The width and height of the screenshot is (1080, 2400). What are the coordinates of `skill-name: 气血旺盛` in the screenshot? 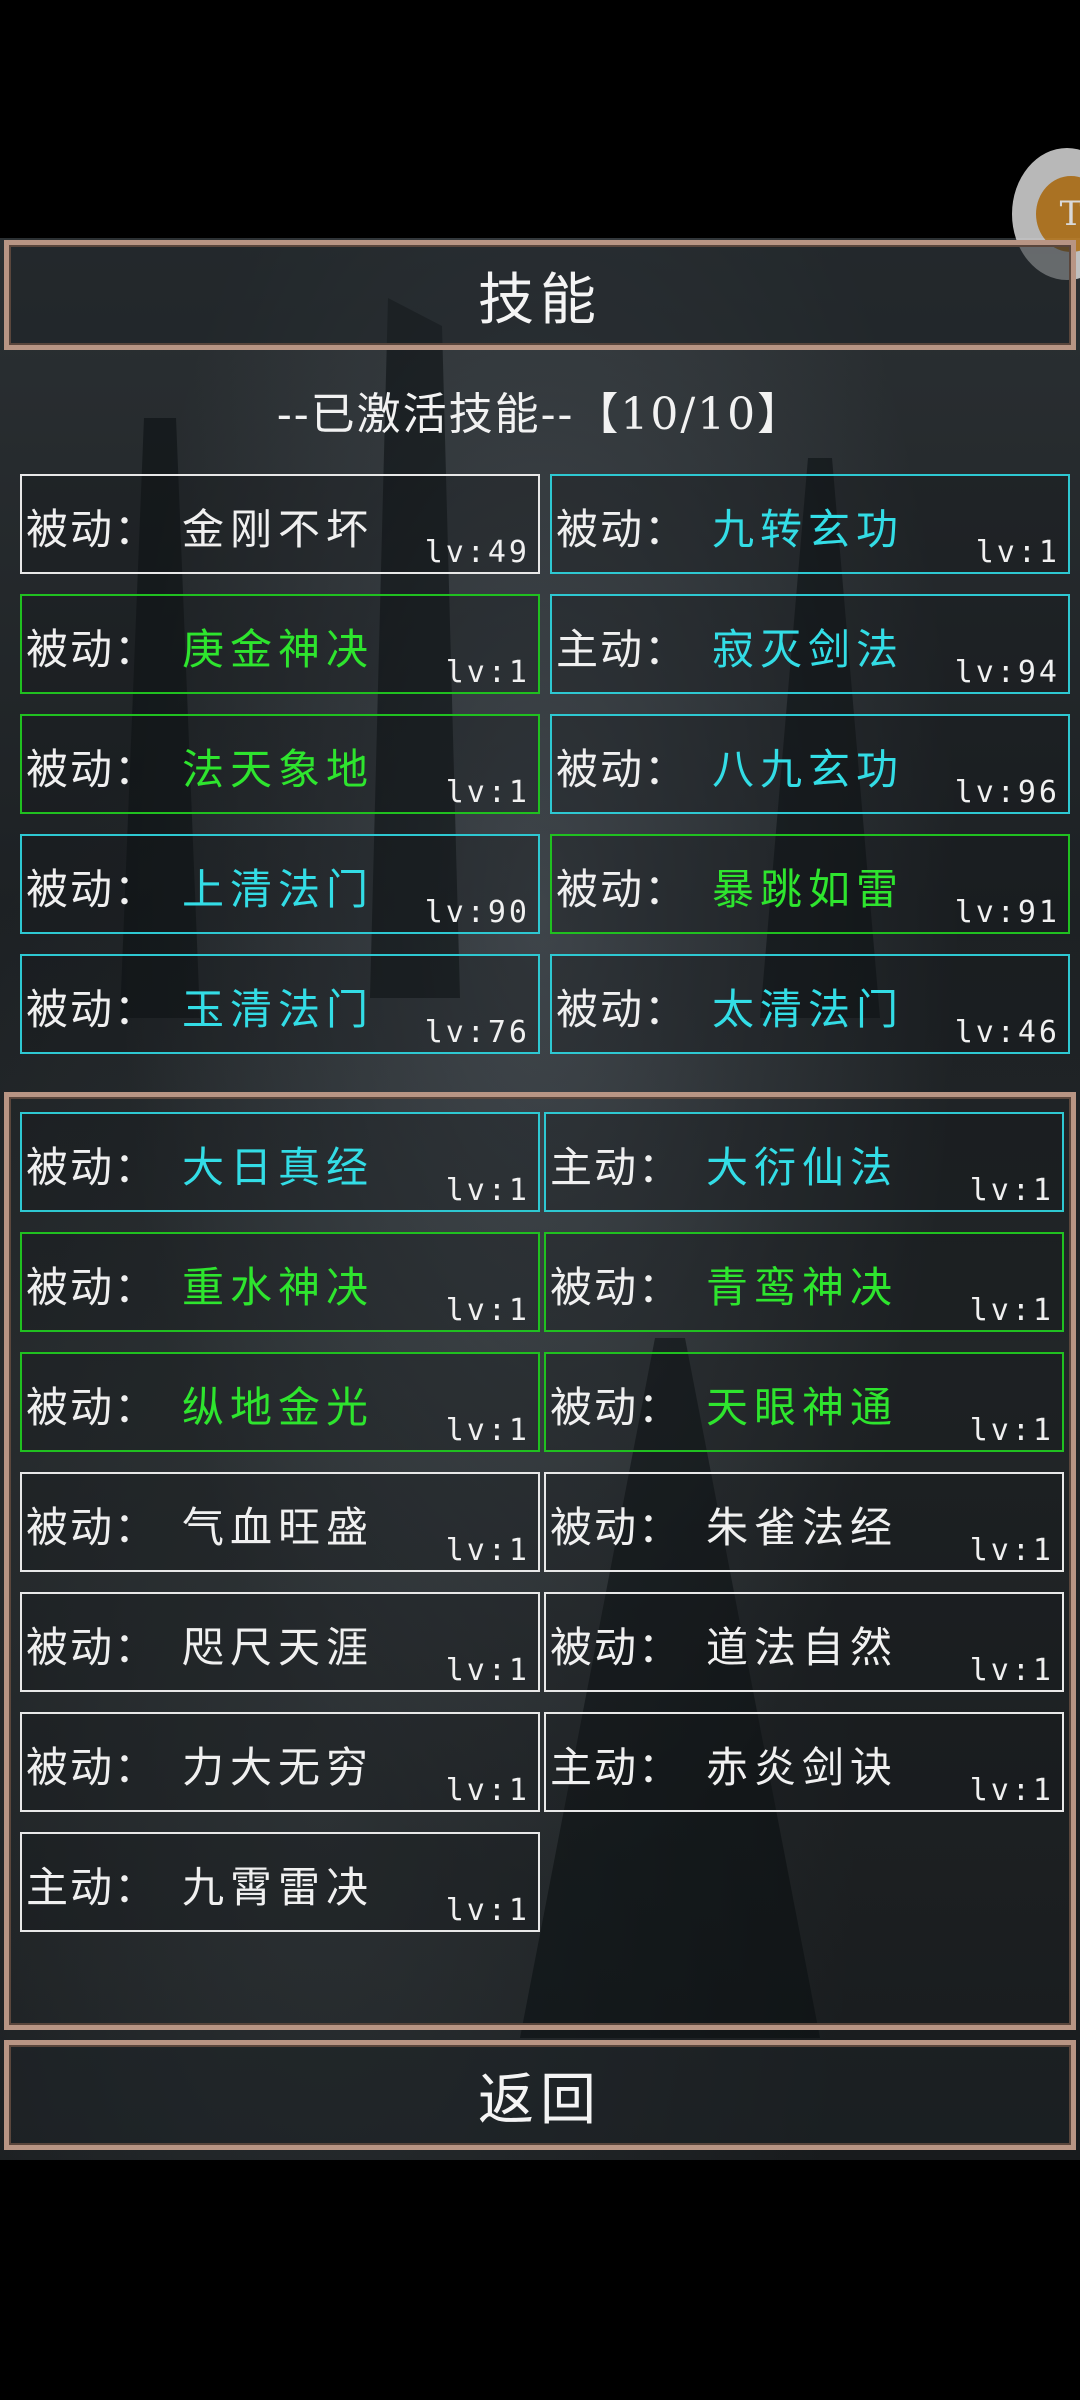 It's located at (278, 1527).